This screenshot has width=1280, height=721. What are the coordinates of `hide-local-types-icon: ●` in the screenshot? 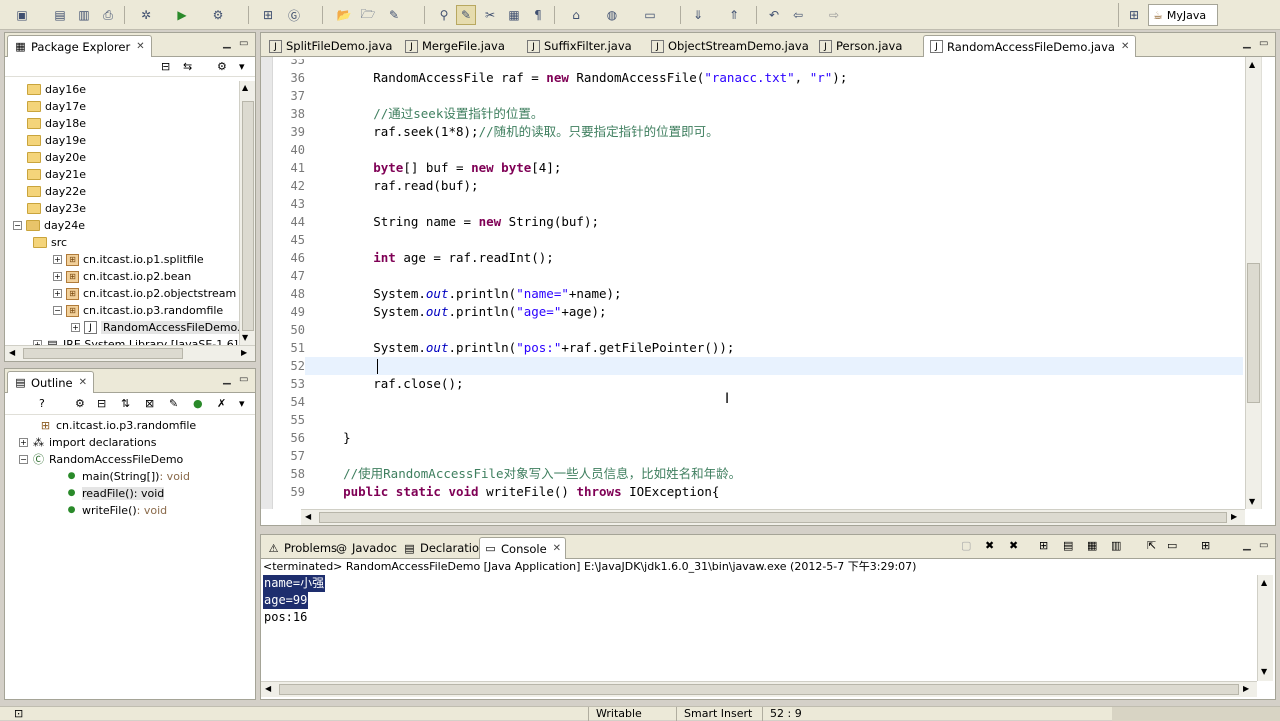 It's located at (198, 403).